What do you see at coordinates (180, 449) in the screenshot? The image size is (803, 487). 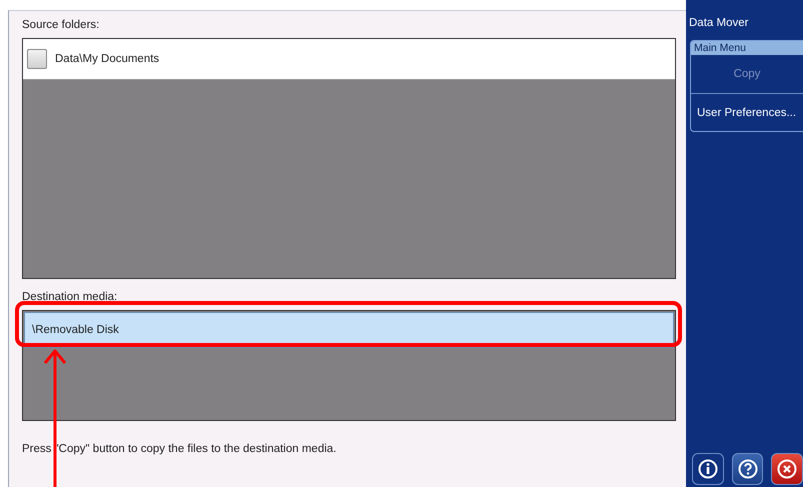 I see `instruction-text: Press "Copy" button to copy the files to the destination media.` at bounding box center [180, 449].